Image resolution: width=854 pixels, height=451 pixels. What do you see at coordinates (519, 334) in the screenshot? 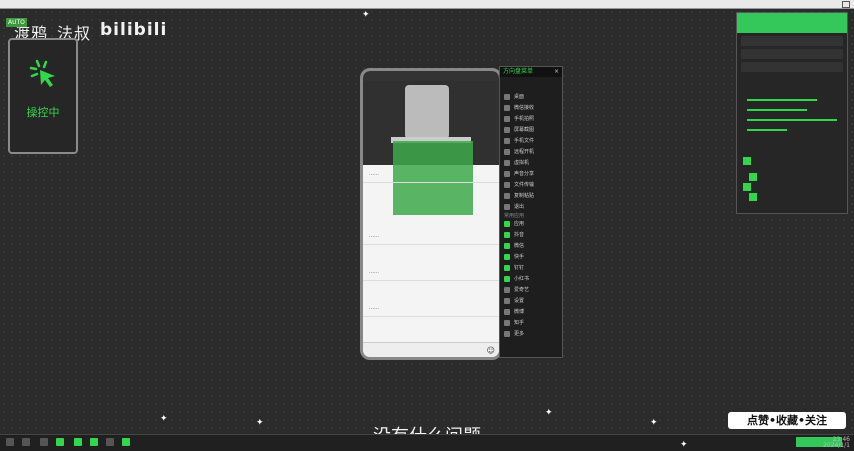
I see `app-label: 更多` at bounding box center [519, 334].